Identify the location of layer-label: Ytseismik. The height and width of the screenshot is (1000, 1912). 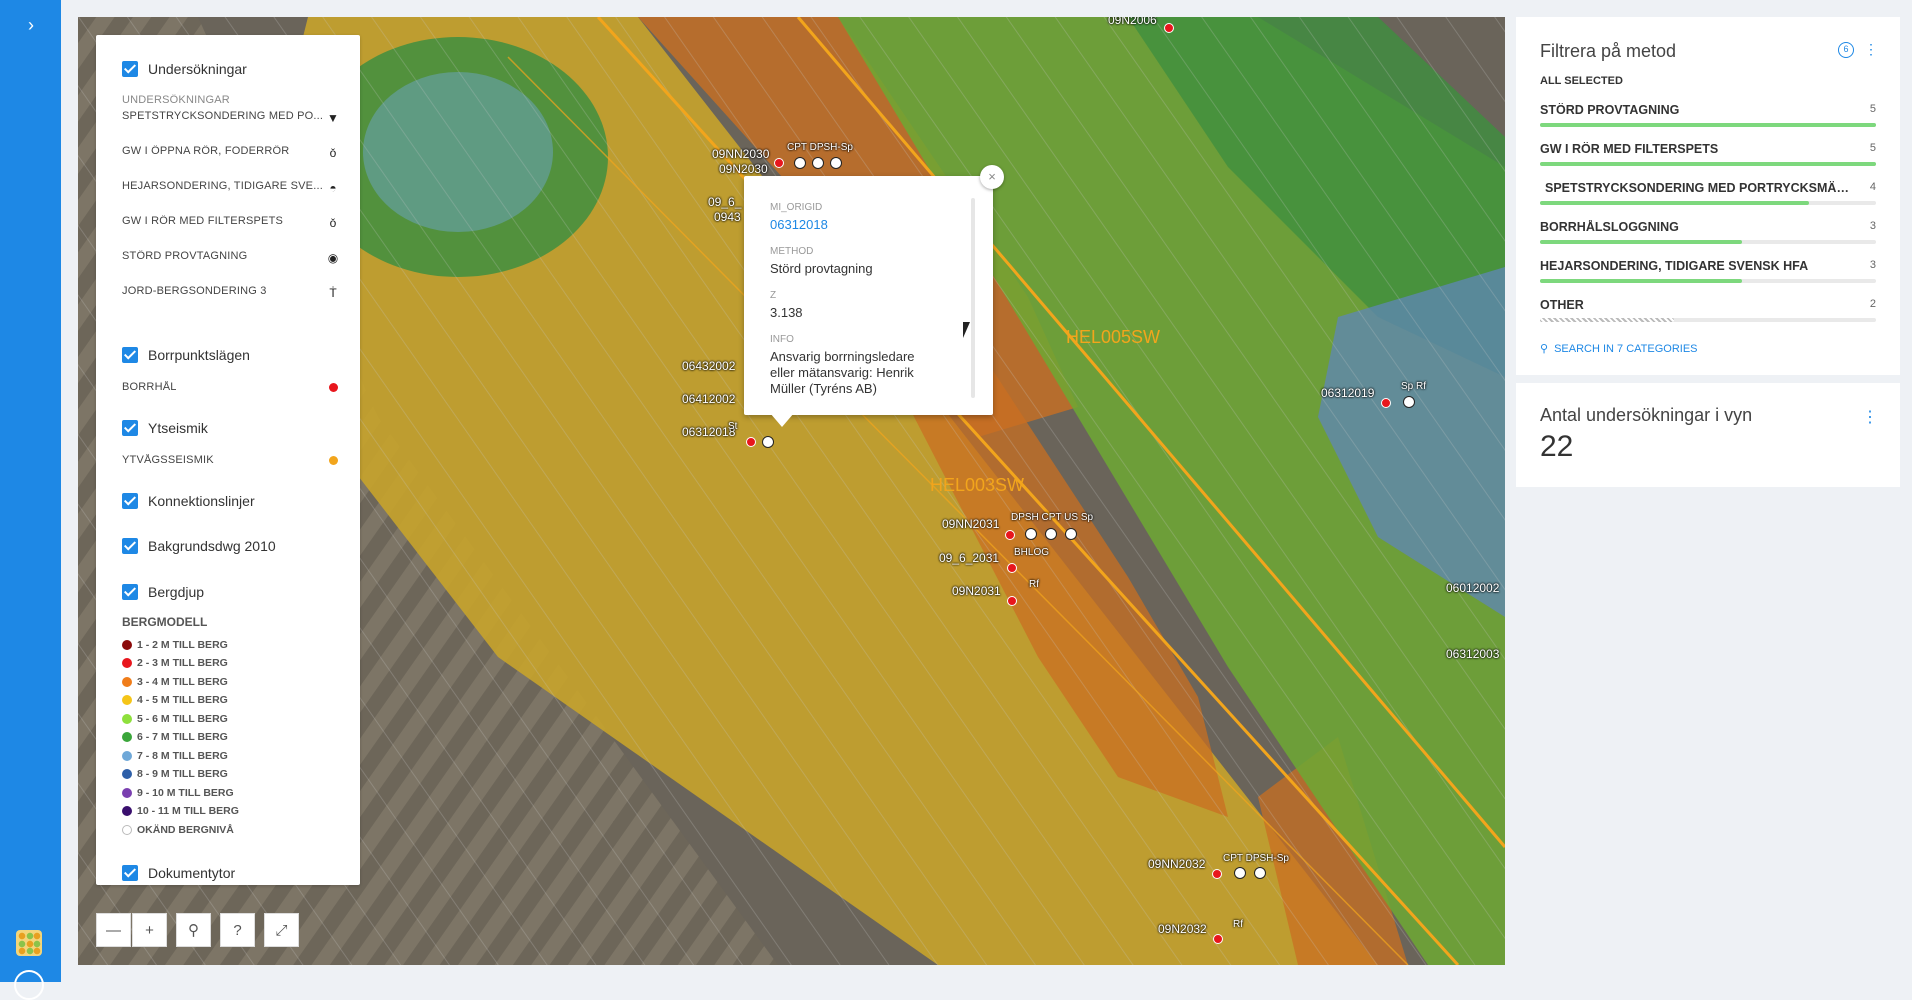
(178, 428).